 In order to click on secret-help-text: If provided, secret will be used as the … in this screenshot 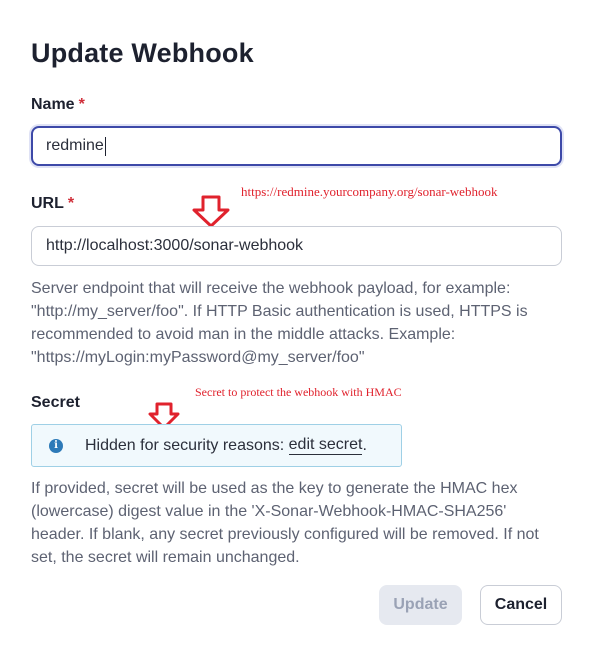, I will do `click(285, 523)`.